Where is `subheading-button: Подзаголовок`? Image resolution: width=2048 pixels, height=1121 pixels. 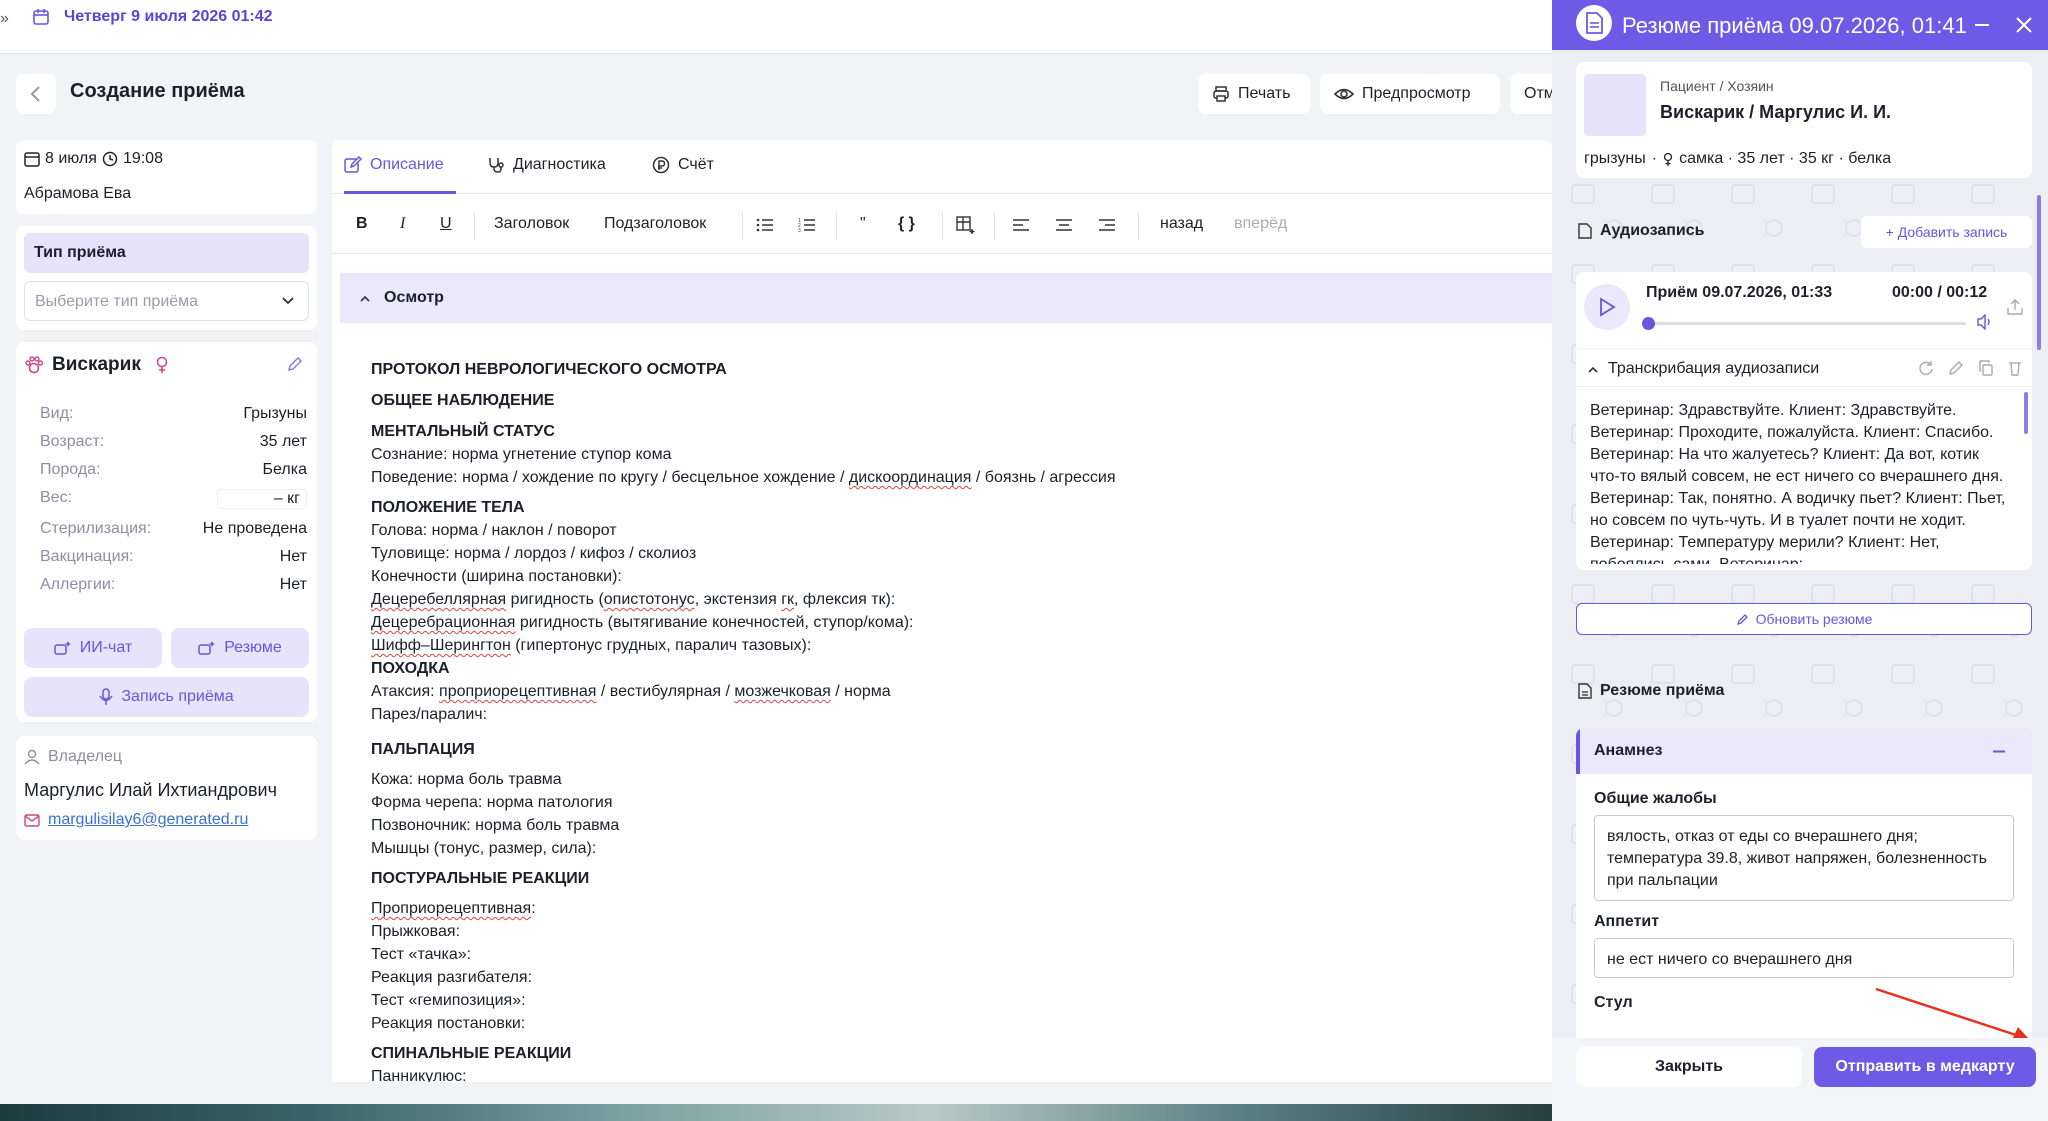
subheading-button: Подзаголовок is located at coordinates (655, 224).